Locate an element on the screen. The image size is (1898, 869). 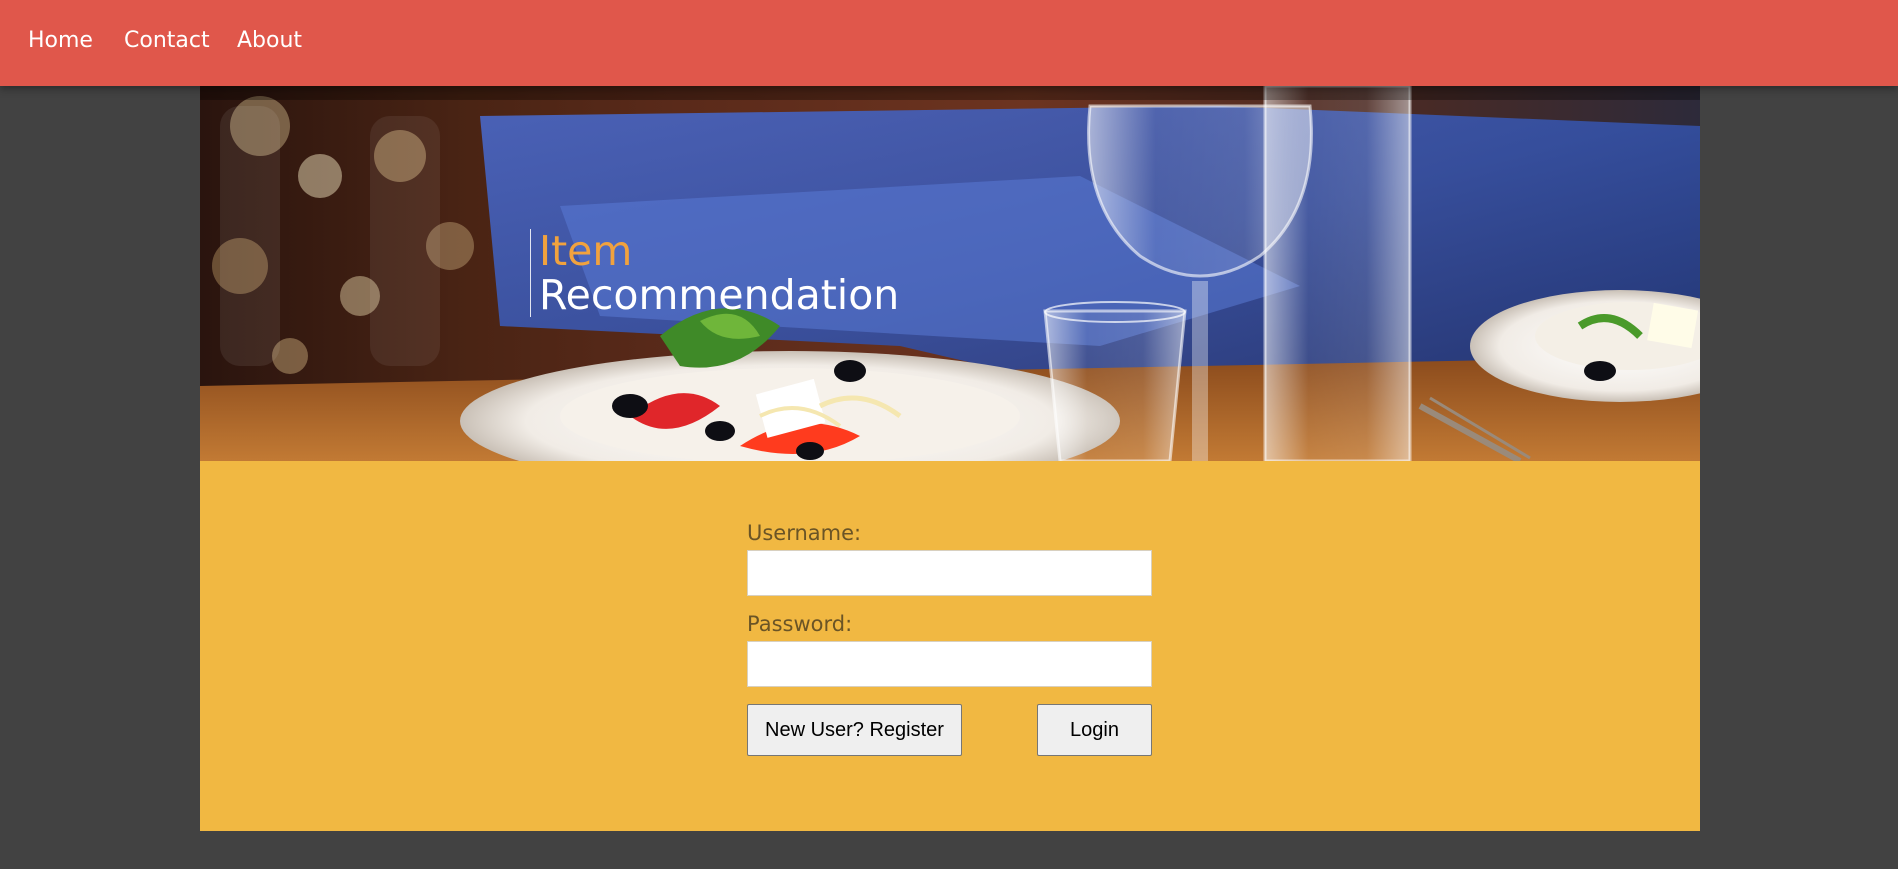
login-button: Login is located at coordinates (1094, 730).